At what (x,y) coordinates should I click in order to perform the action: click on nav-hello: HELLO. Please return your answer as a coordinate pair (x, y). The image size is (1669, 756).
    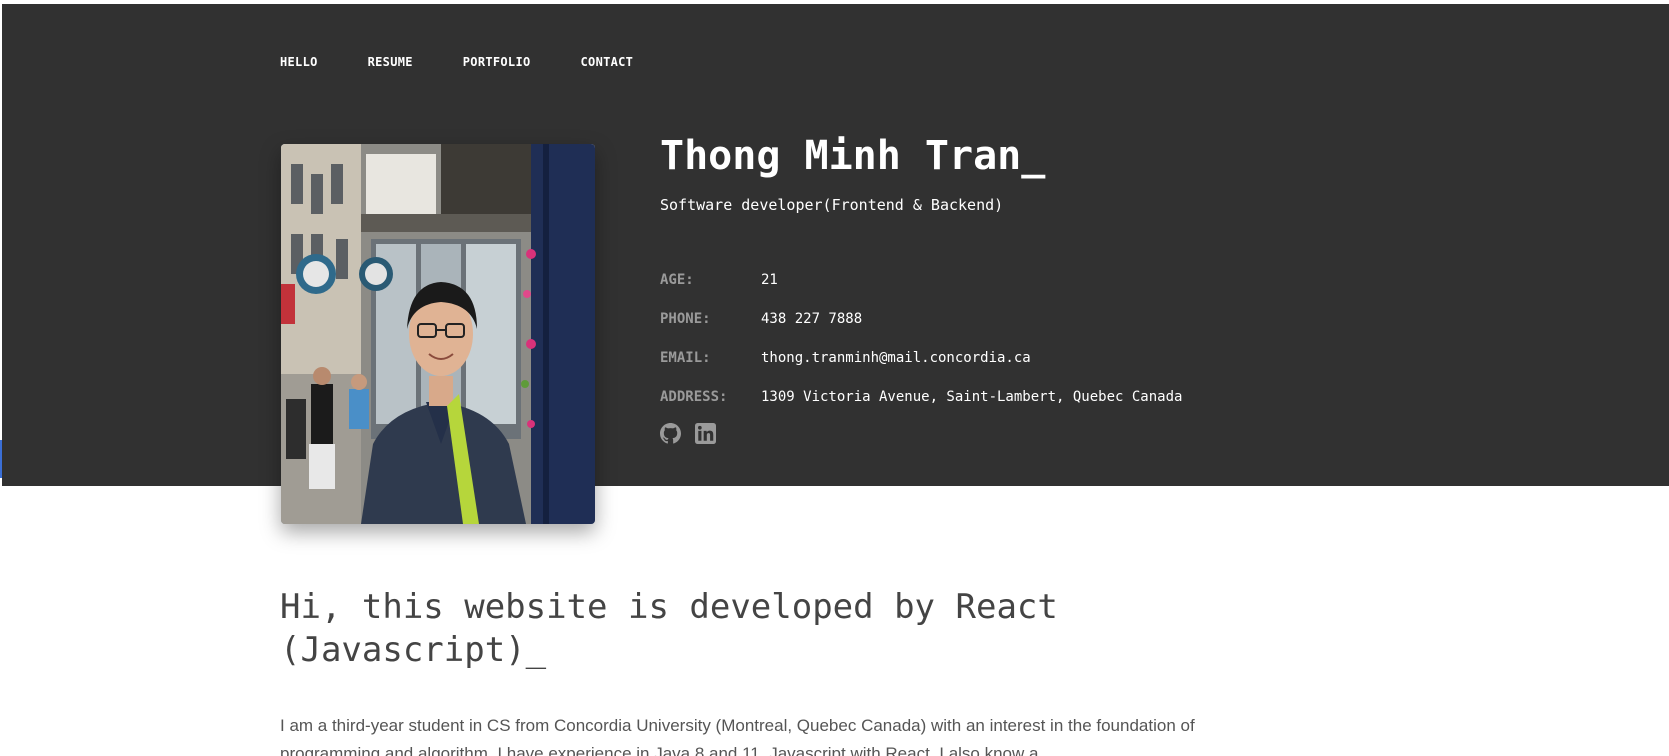
    Looking at the image, I should click on (299, 62).